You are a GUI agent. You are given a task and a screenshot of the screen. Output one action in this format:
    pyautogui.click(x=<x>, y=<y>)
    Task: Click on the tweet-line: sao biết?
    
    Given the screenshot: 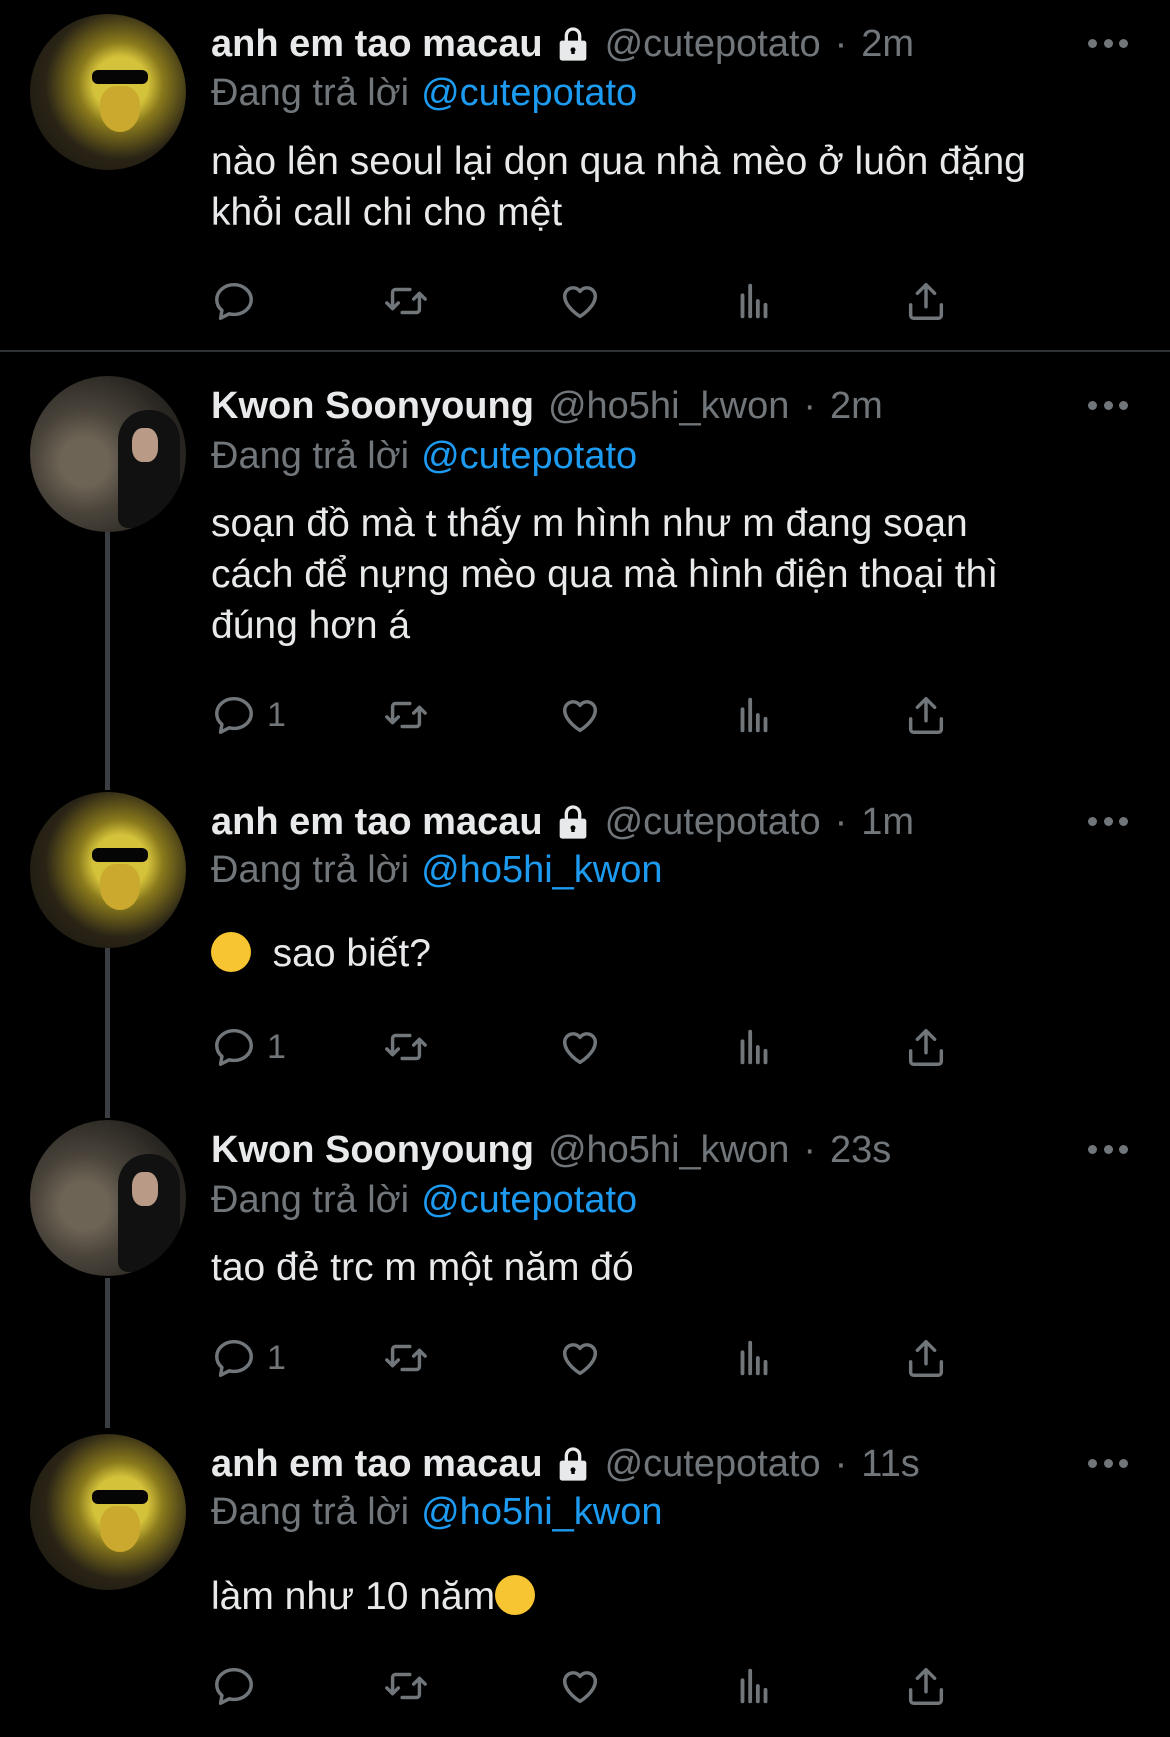 What is the action you would take?
    pyautogui.click(x=671, y=953)
    